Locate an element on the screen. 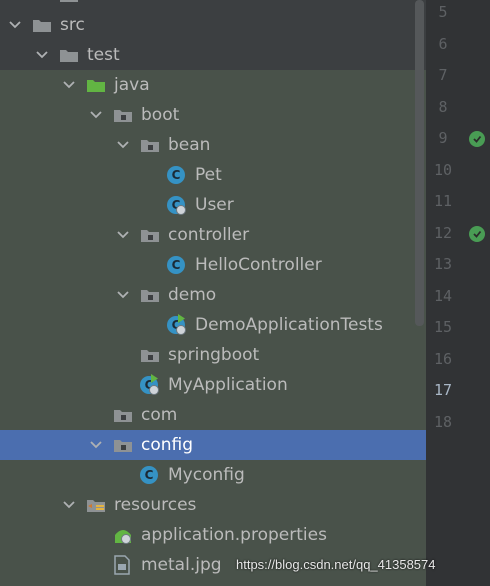 The height and width of the screenshot is (586, 490). tree-item-controller: controller is located at coordinates (213, 235).